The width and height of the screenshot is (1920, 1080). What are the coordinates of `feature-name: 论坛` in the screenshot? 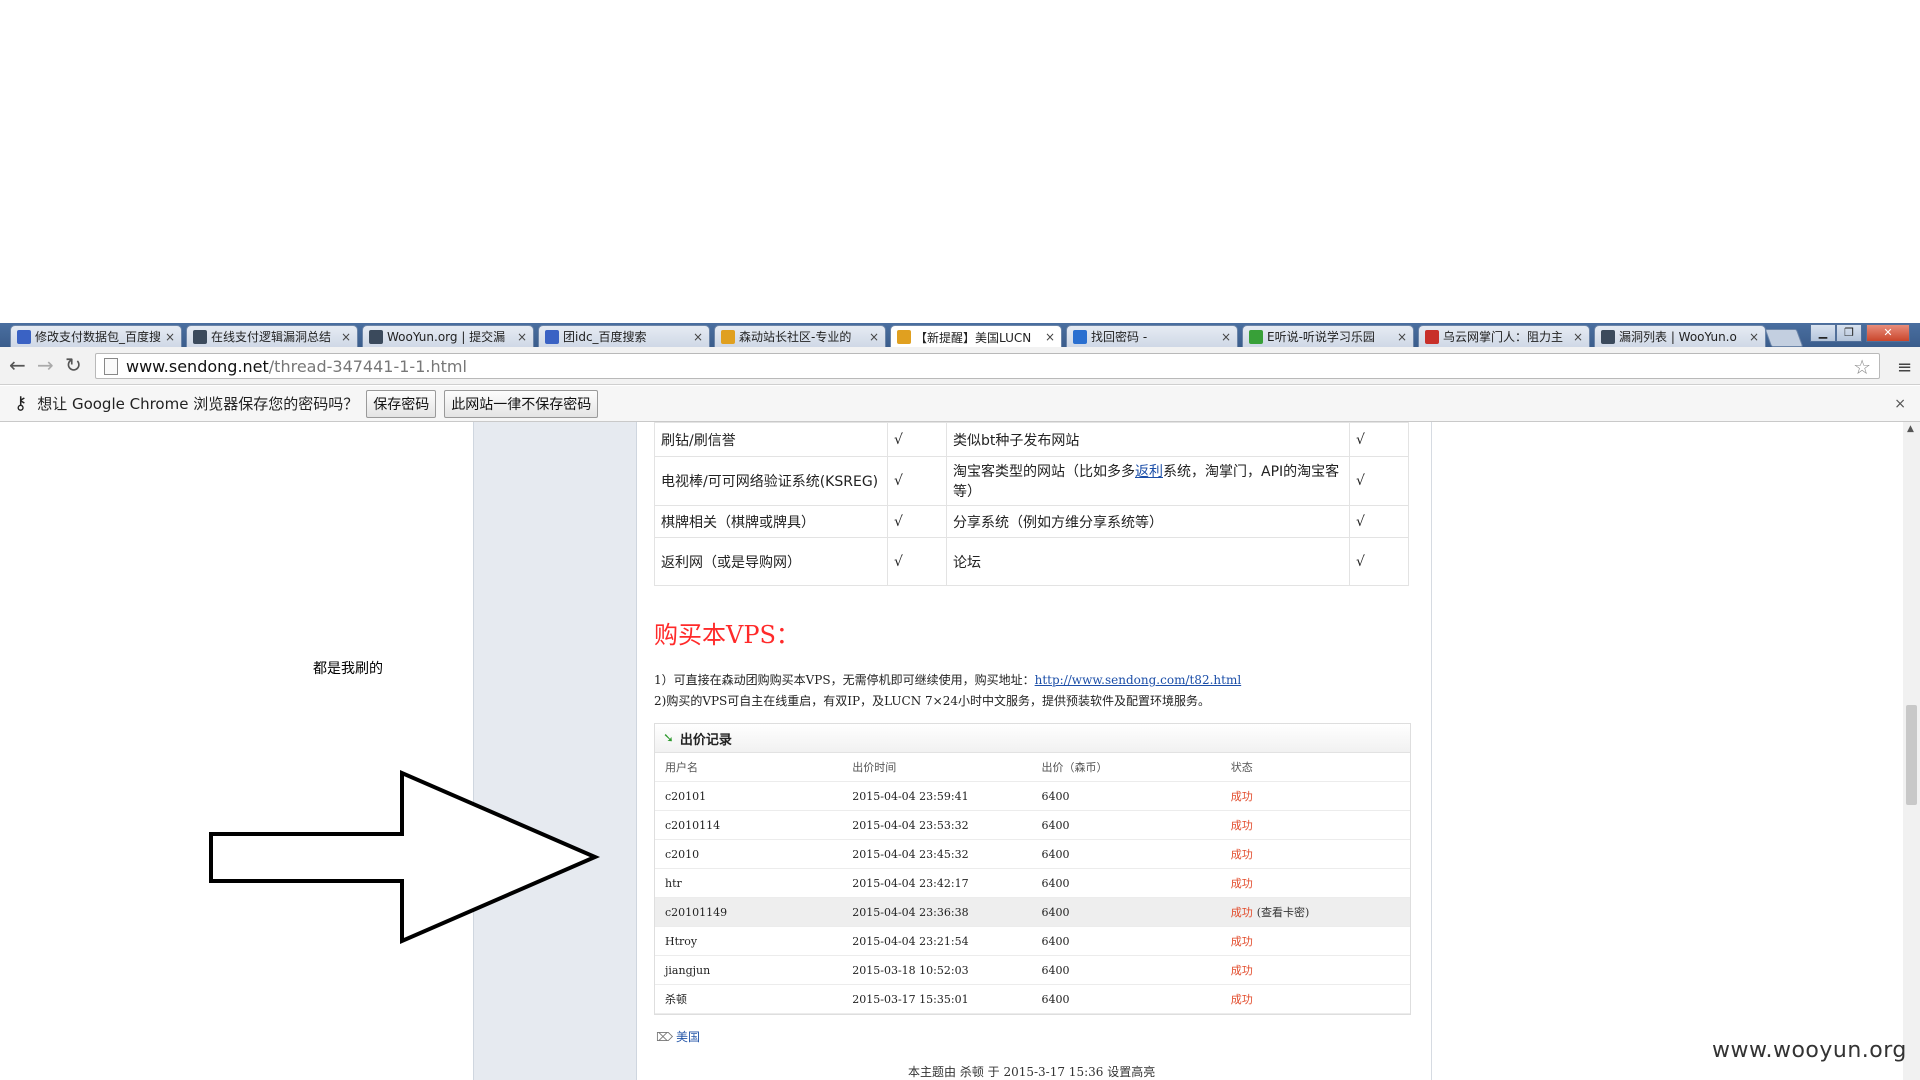 It's located at (1148, 561).